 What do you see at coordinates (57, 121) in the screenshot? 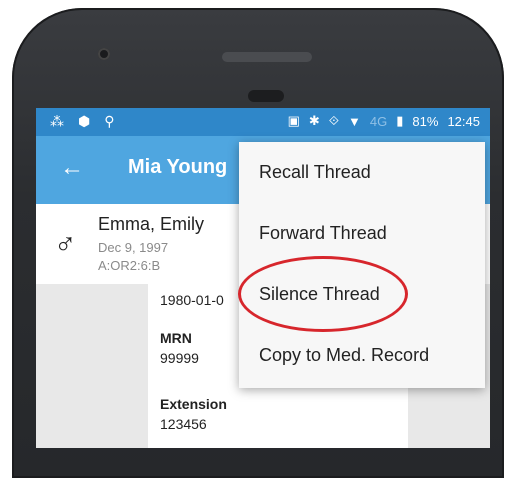
I see `ts-icon: ⁂` at bounding box center [57, 121].